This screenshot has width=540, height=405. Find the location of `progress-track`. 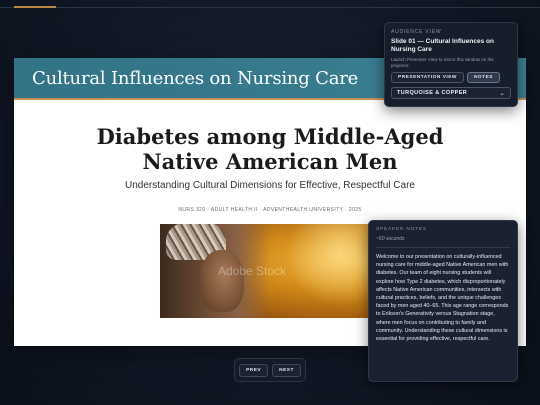

progress-track is located at coordinates (270, 7).